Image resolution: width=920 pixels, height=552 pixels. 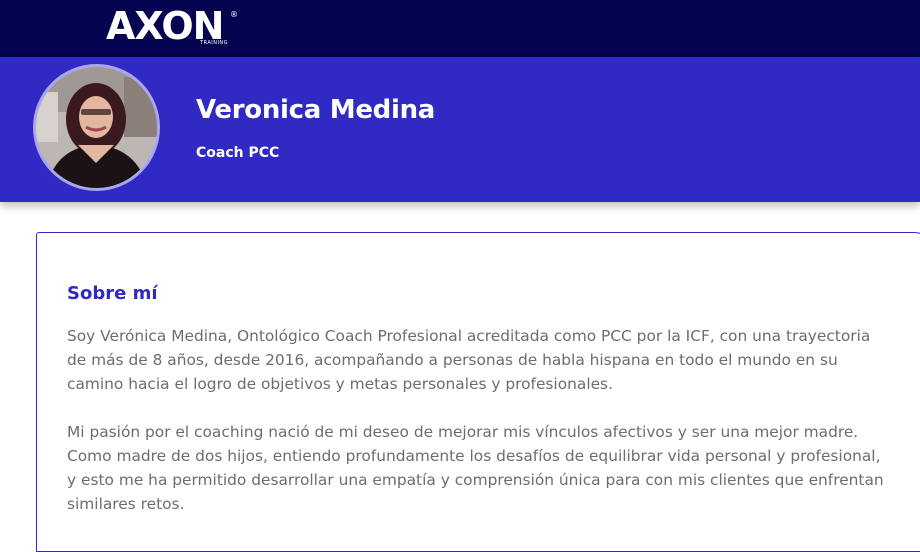 What do you see at coordinates (234, 14) in the screenshot?
I see `logo-registered-mark: ®` at bounding box center [234, 14].